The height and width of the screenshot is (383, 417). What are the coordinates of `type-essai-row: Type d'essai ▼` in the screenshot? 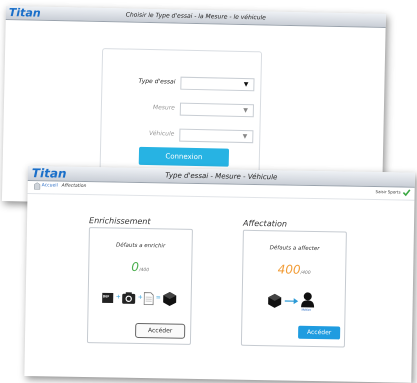 It's located at (181, 82).